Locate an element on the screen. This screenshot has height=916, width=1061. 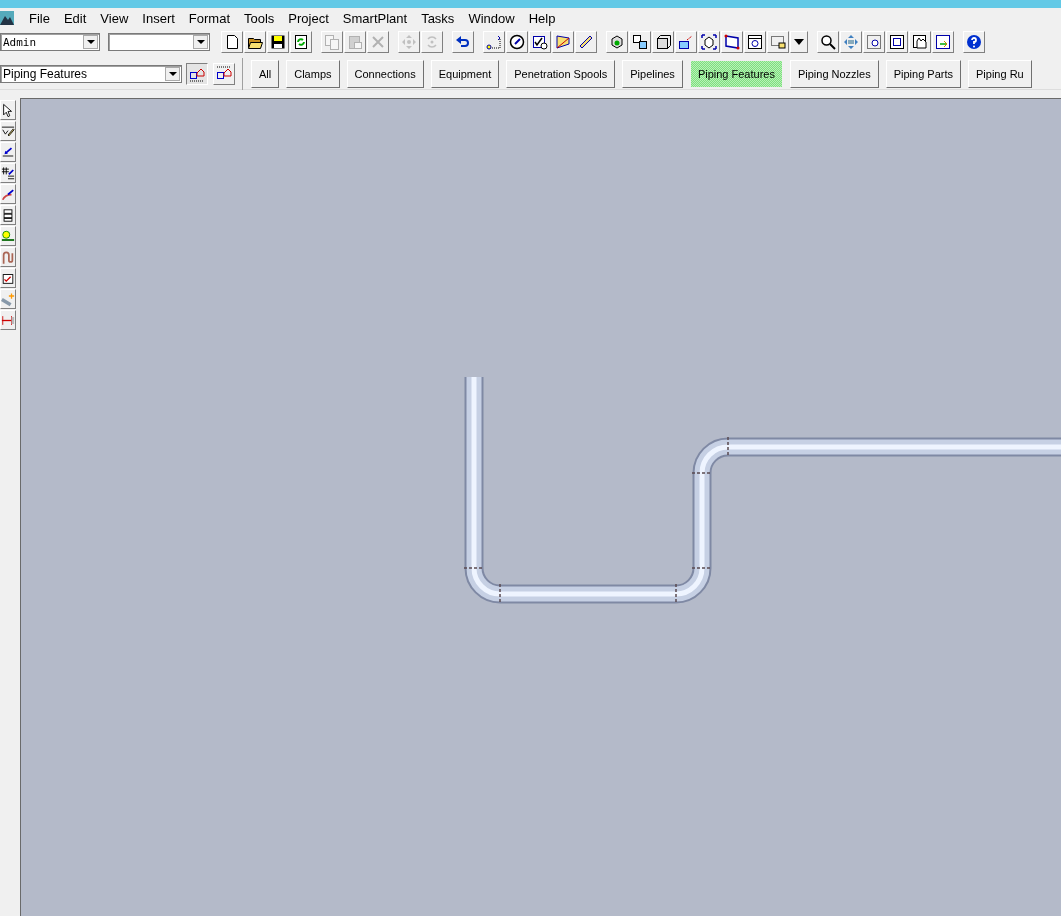
tab: Piping Parts is located at coordinates (923, 74).